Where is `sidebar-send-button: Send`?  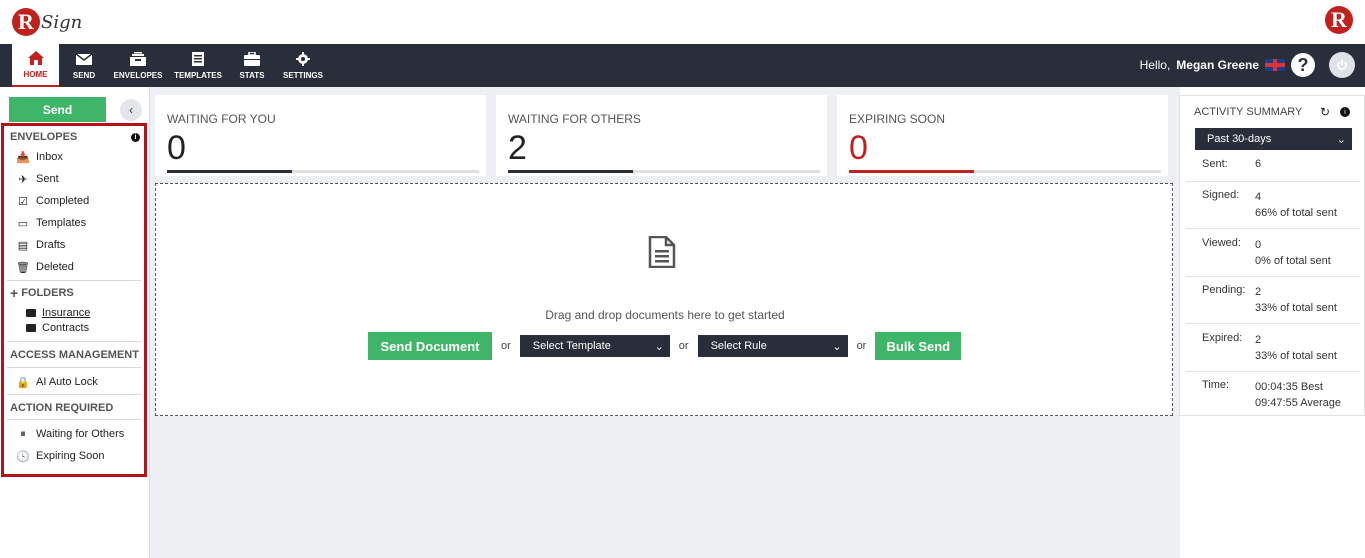 sidebar-send-button: Send is located at coordinates (57, 109).